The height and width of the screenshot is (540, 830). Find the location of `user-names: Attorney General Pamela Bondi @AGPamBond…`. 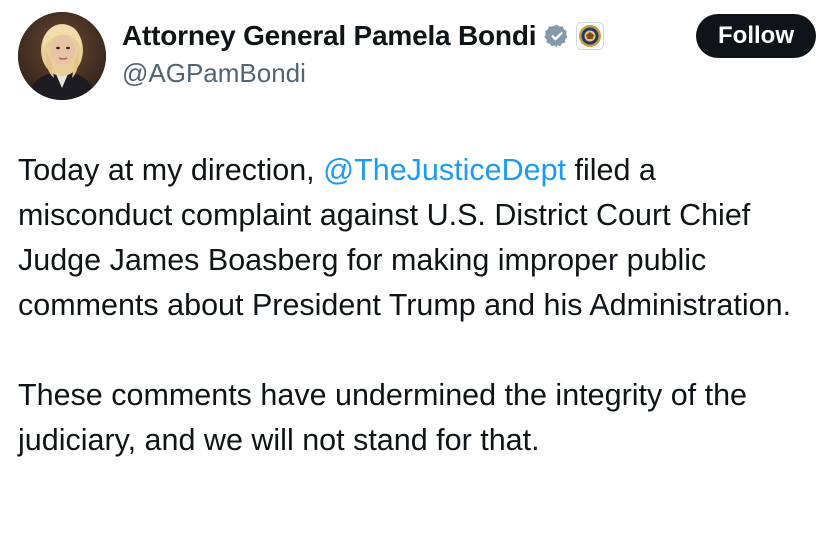

user-names: Attorney General Pamela Bondi @AGPamBond… is located at coordinates (363, 52).